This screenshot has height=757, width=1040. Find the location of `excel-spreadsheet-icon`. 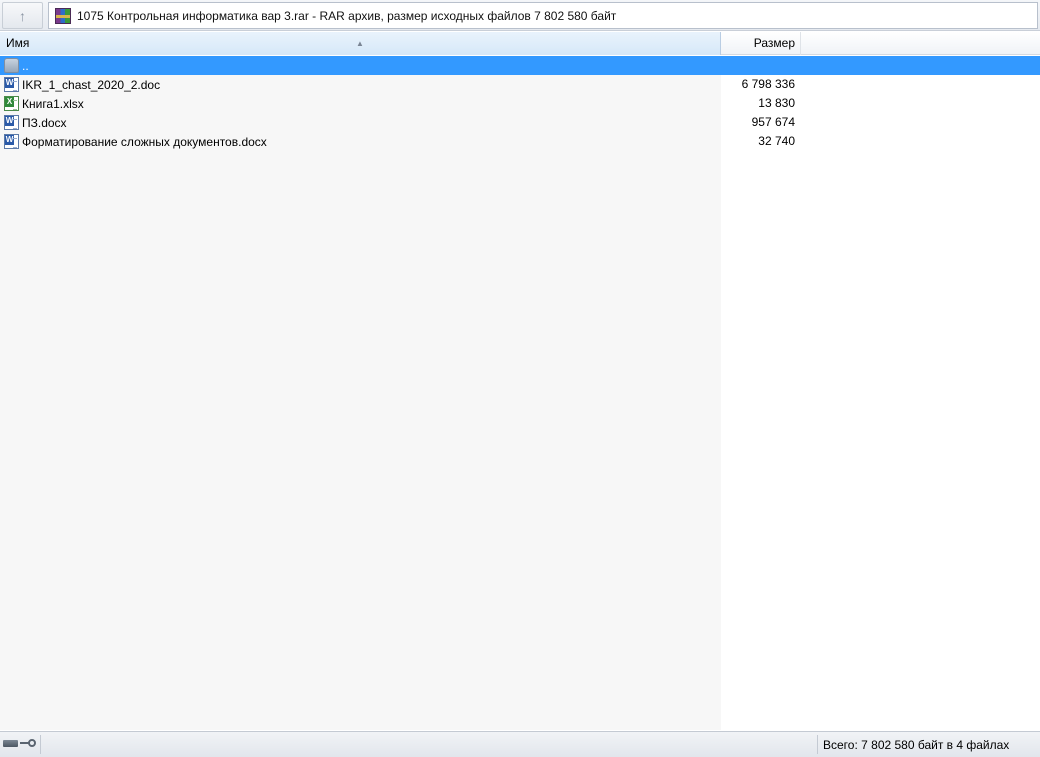

excel-spreadsheet-icon is located at coordinates (11, 103).